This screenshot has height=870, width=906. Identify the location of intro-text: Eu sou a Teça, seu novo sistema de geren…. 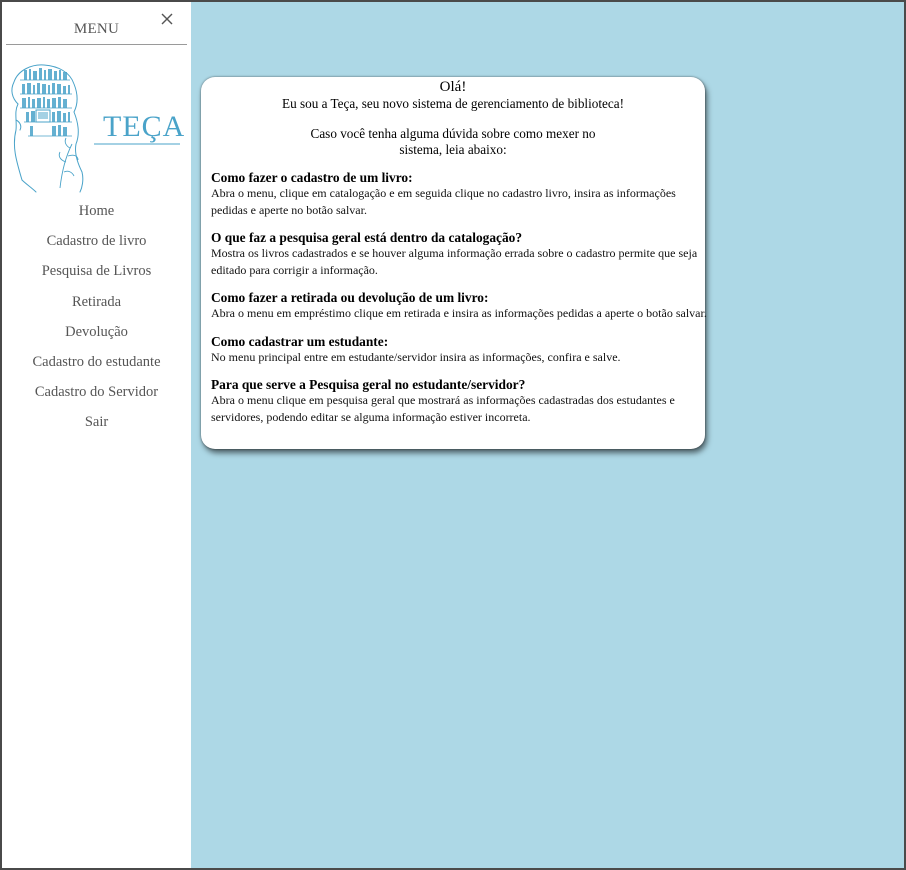
(453, 103).